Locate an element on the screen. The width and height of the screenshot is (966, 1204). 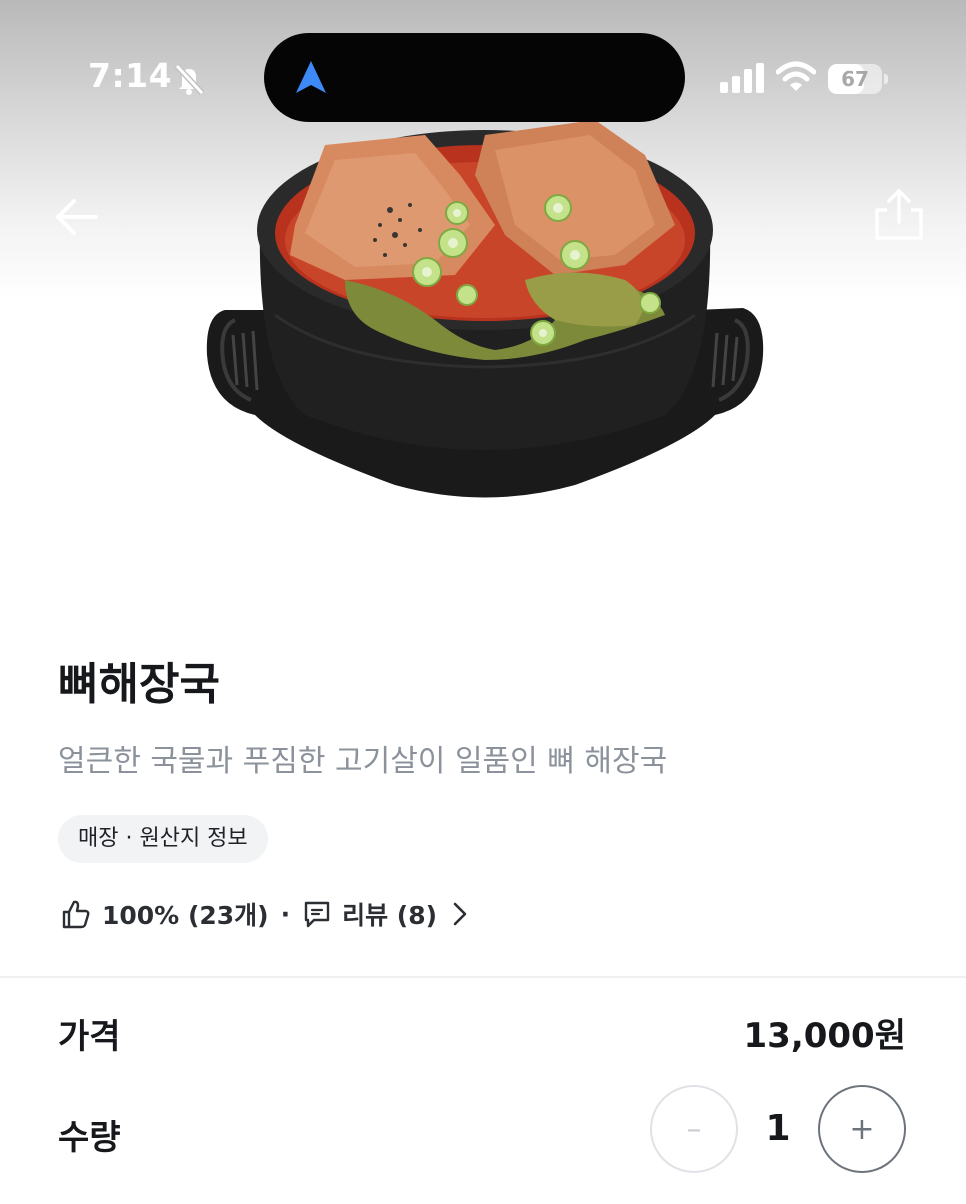
section-divider is located at coordinates (483, 977).